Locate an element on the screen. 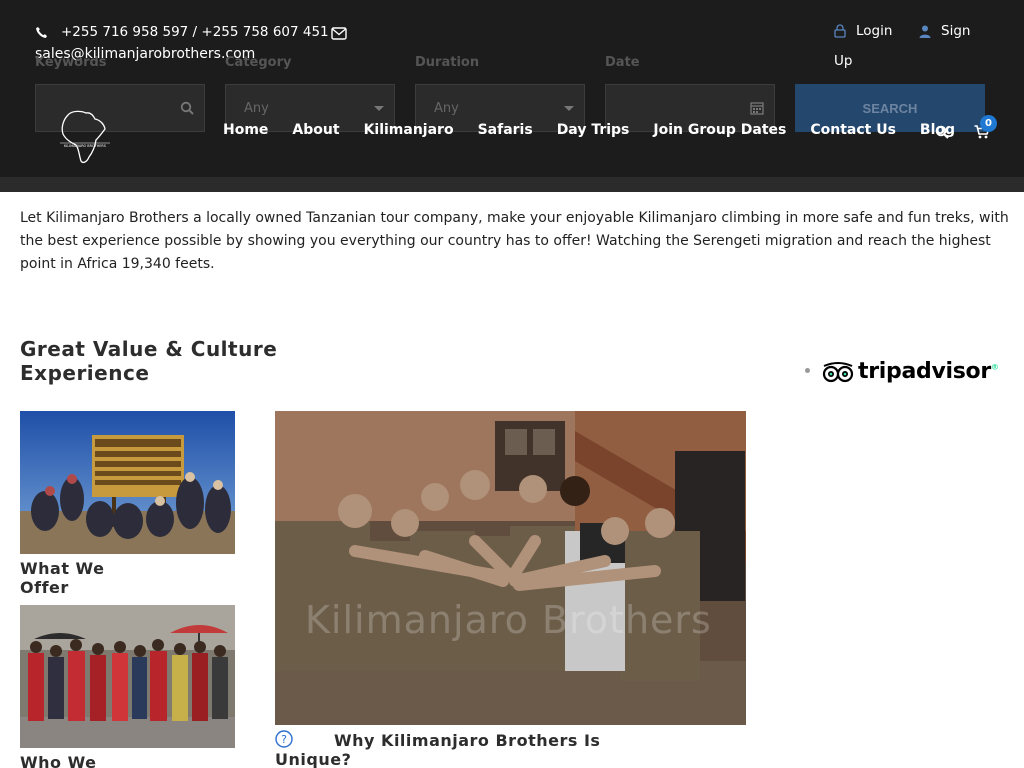 The height and width of the screenshot is (768, 1024). photo-watermark: Kilimanjaro Brothers is located at coordinates (508, 620).